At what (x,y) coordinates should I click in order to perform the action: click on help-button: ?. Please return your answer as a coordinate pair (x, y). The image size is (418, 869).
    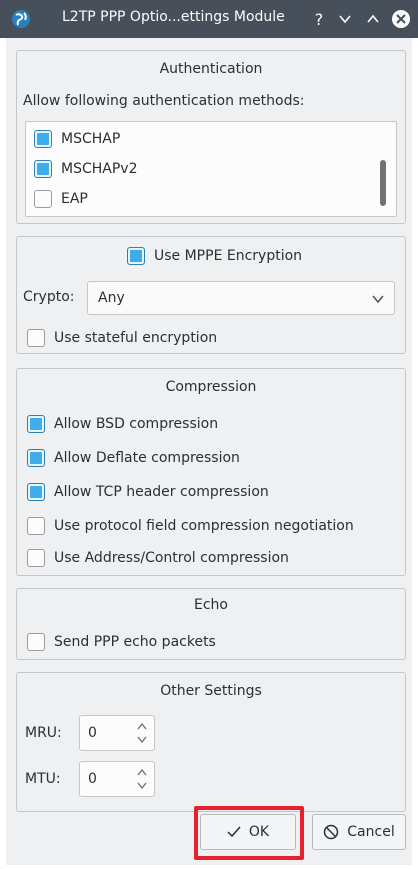
    Looking at the image, I should click on (319, 19).